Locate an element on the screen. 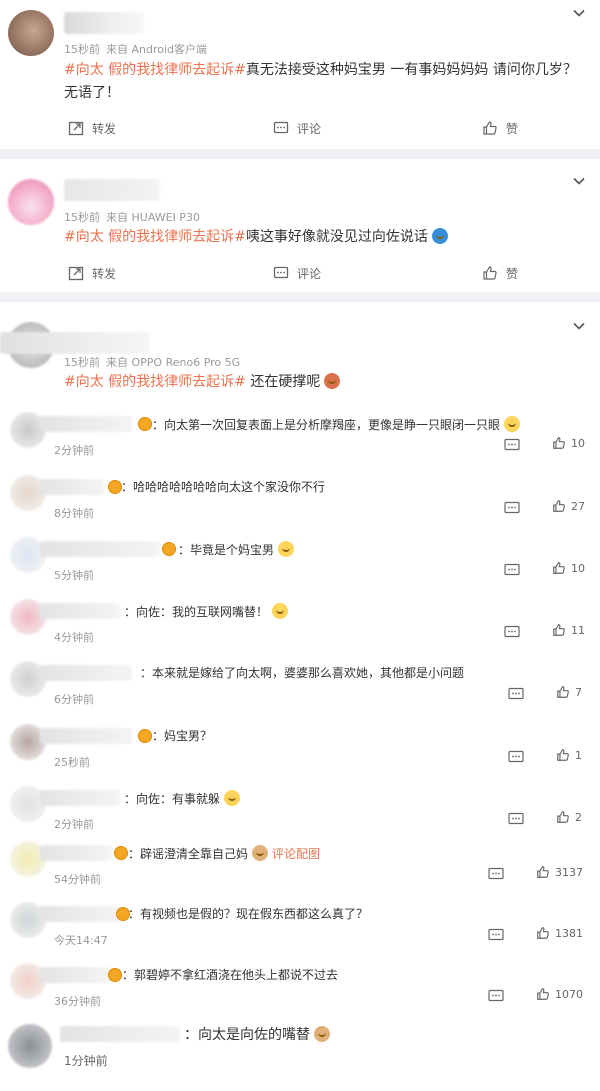 The height and width of the screenshot is (1091, 600). comment-like-button: 11 is located at coordinates (568, 630).